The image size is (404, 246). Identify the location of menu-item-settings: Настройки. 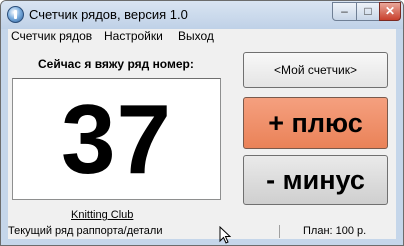
(133, 36).